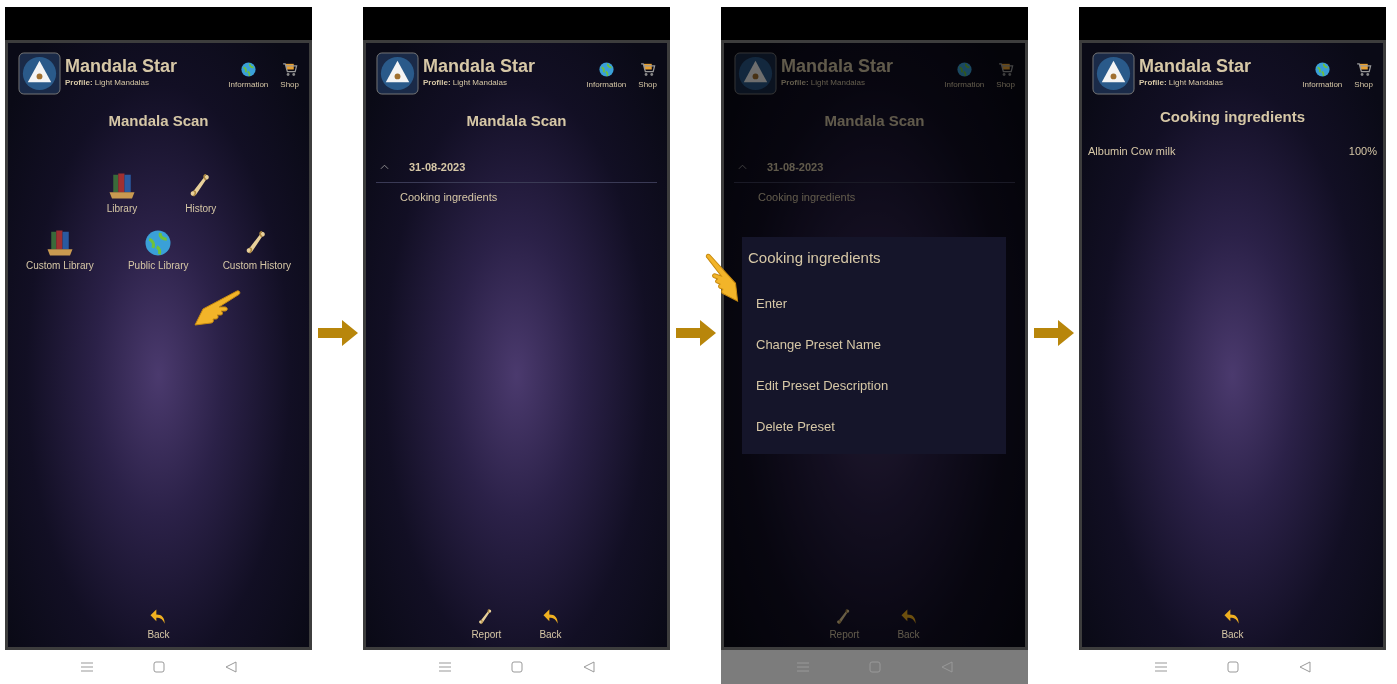 This screenshot has width=1397, height=684. What do you see at coordinates (874, 304) in the screenshot?
I see `dialog-option: Enter` at bounding box center [874, 304].